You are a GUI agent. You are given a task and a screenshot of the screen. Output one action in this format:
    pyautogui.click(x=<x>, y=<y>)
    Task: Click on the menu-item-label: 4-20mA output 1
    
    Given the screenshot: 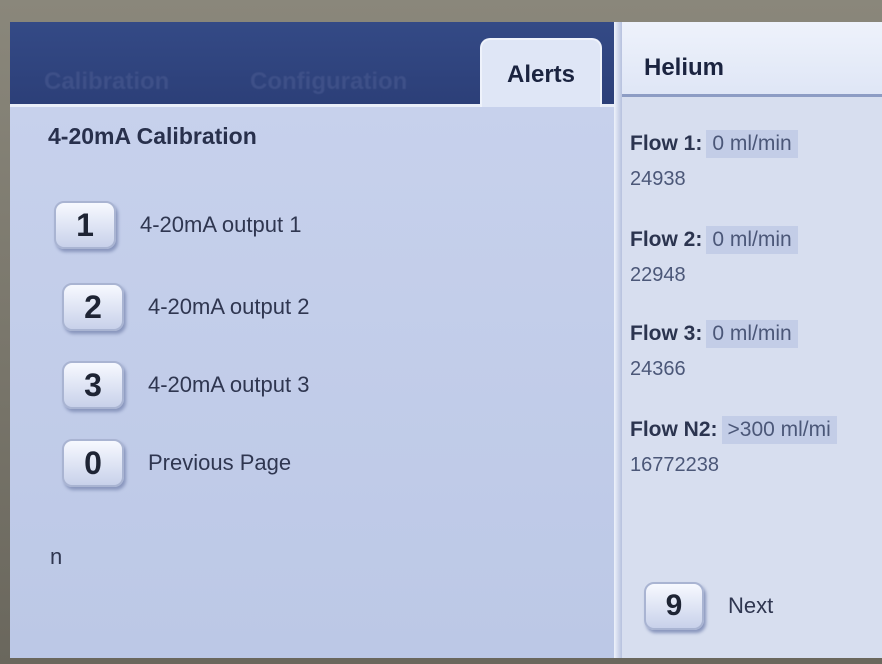 What is the action you would take?
    pyautogui.click(x=221, y=224)
    